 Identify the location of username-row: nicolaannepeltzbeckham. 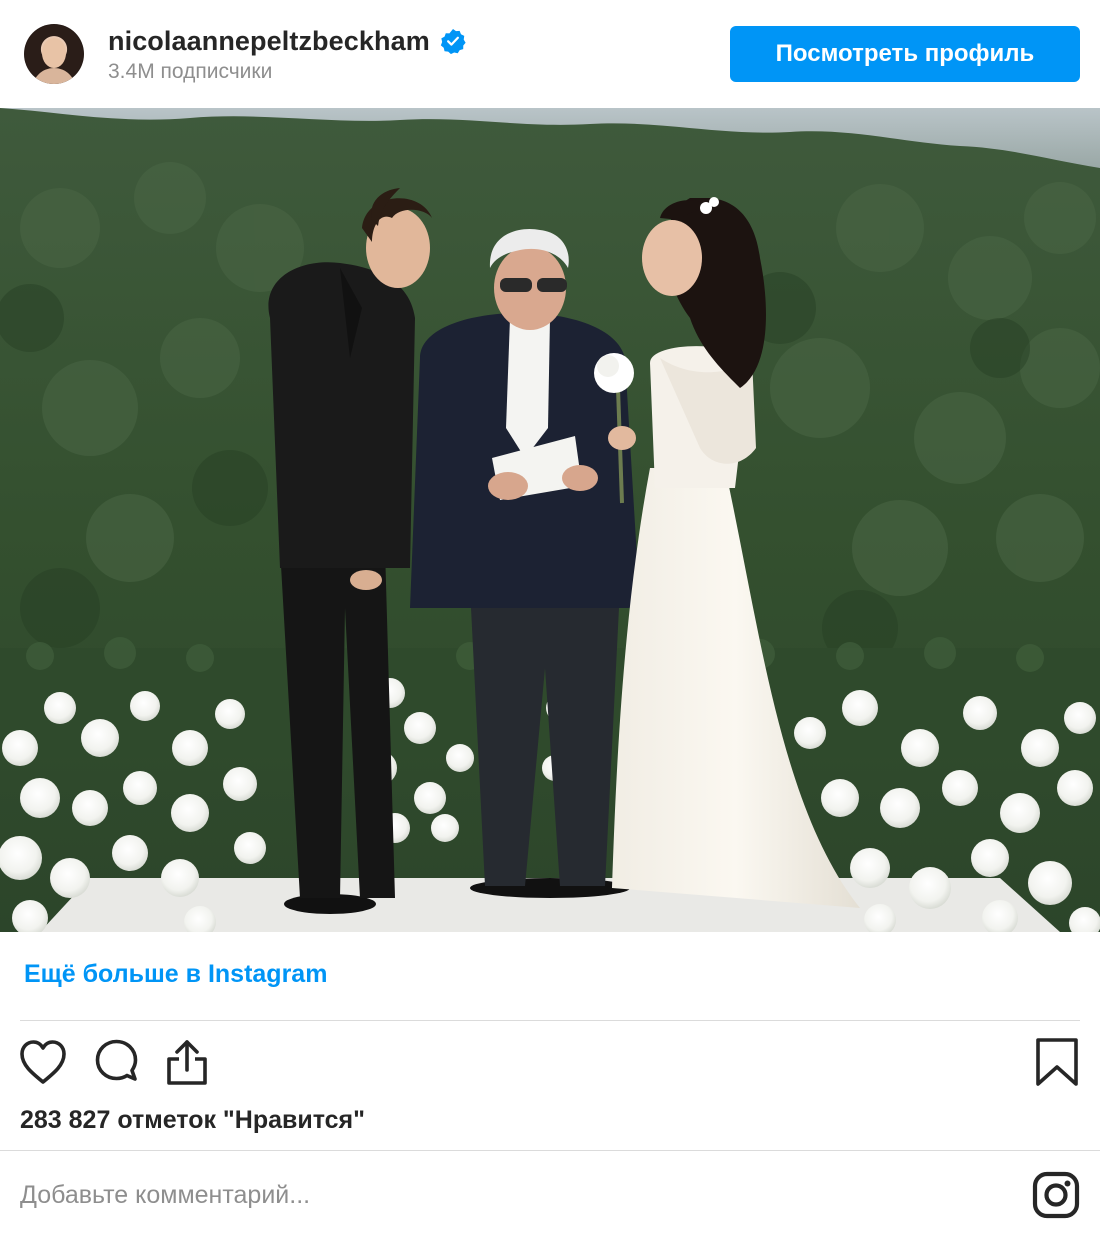
(287, 41).